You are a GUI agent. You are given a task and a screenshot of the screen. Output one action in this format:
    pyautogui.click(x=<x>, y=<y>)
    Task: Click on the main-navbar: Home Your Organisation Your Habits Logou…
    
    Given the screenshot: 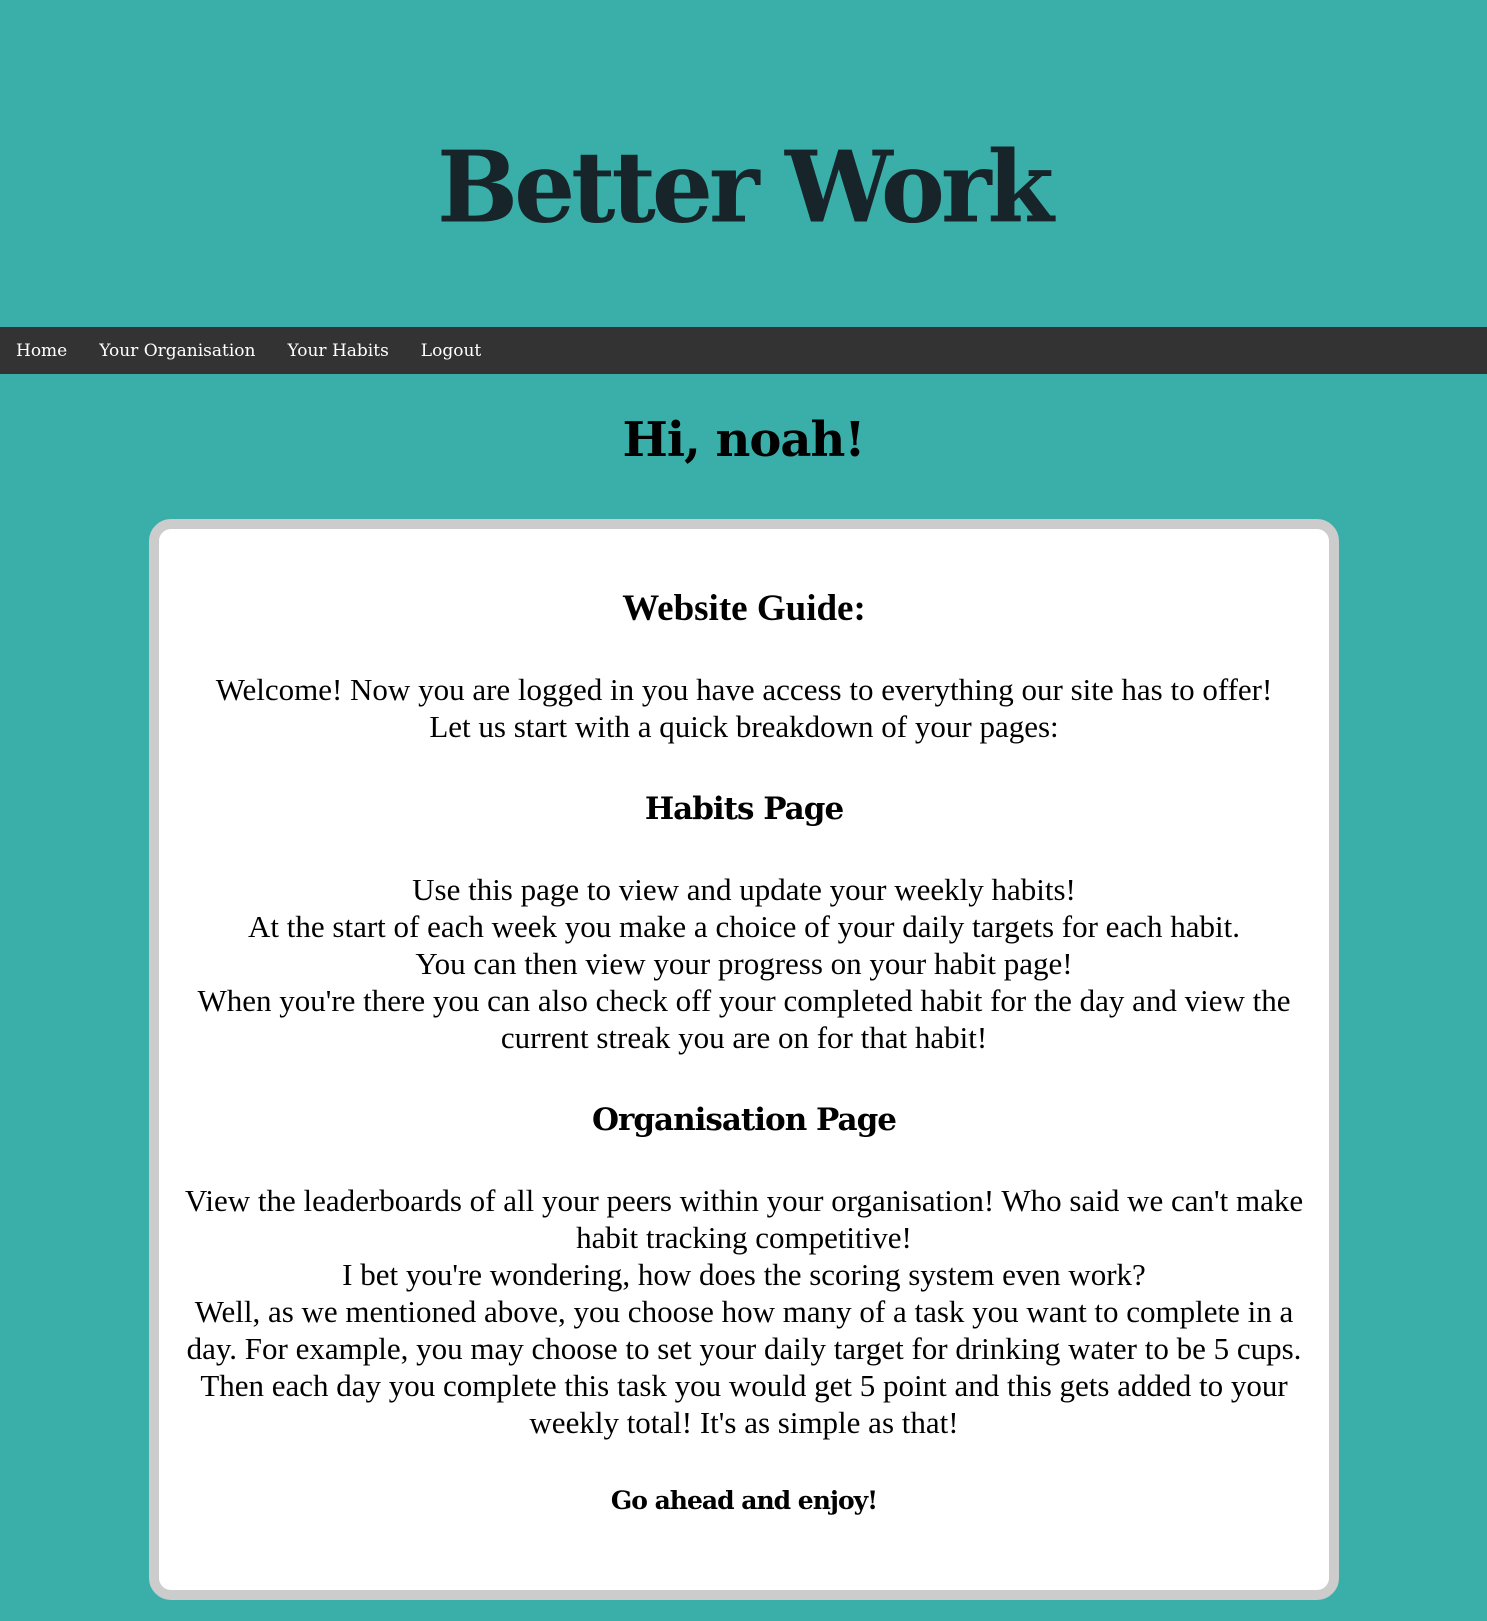 What is the action you would take?
    pyautogui.click(x=743, y=350)
    